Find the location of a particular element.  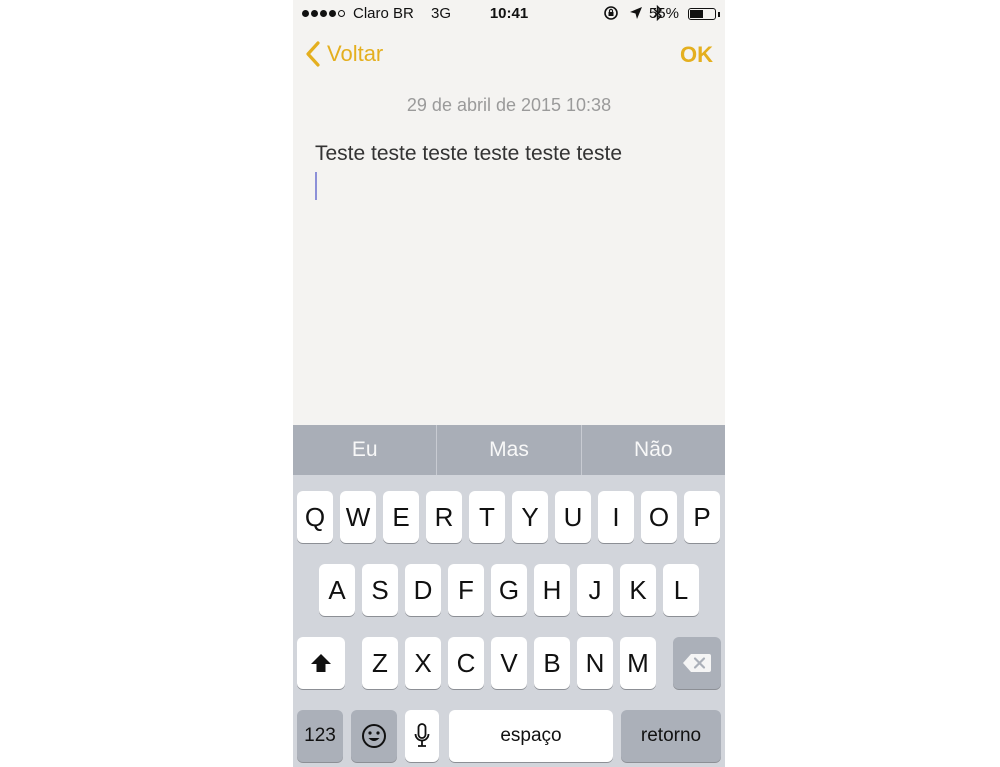

emoji-key is located at coordinates (374, 736).